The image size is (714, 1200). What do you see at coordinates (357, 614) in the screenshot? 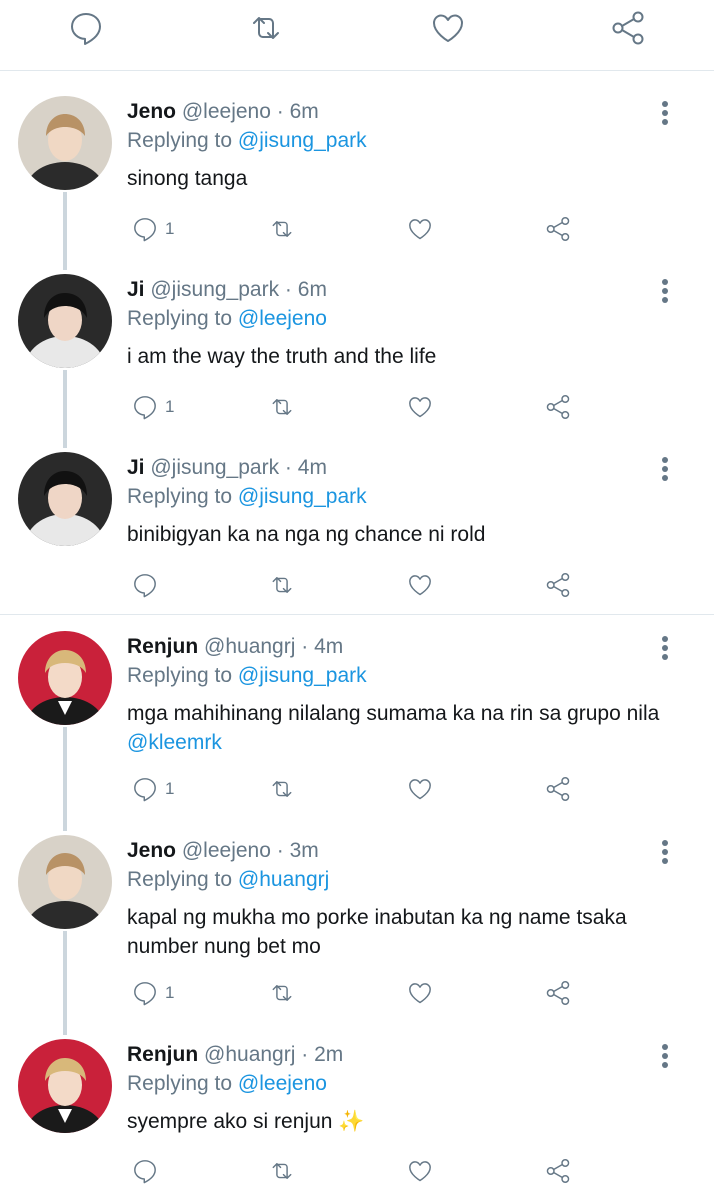
I see `thread-divider` at bounding box center [357, 614].